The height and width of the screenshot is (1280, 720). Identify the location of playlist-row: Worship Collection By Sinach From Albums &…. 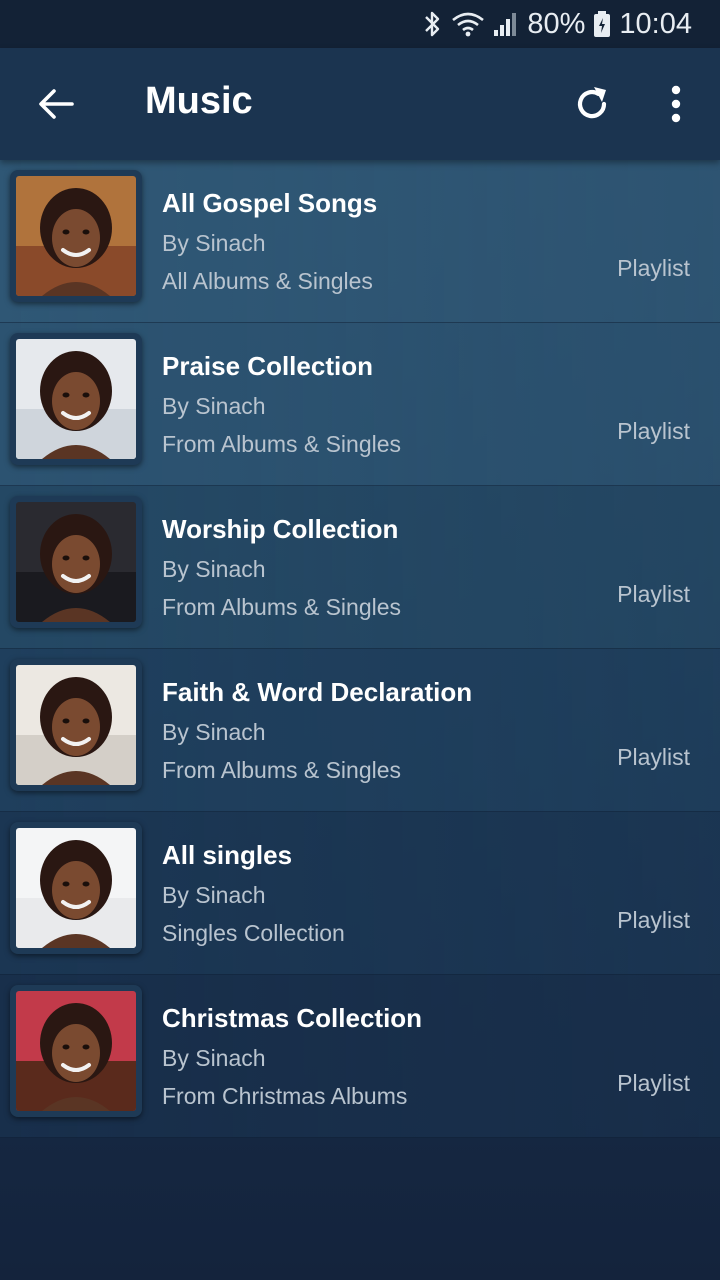
(360, 567).